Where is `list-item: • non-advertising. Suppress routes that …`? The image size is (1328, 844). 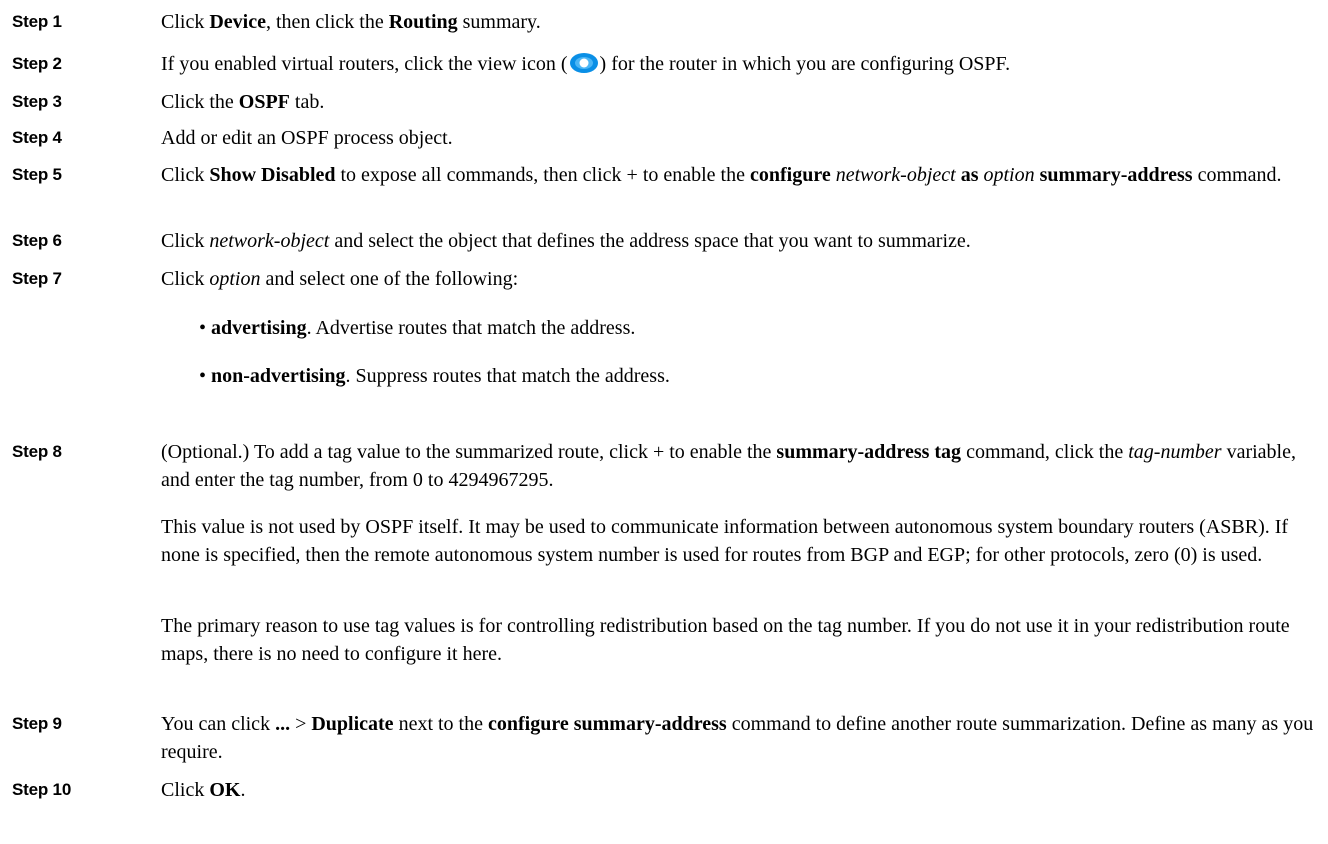
list-item: • non-advertising. Suppress routes that … is located at coordinates (434, 376).